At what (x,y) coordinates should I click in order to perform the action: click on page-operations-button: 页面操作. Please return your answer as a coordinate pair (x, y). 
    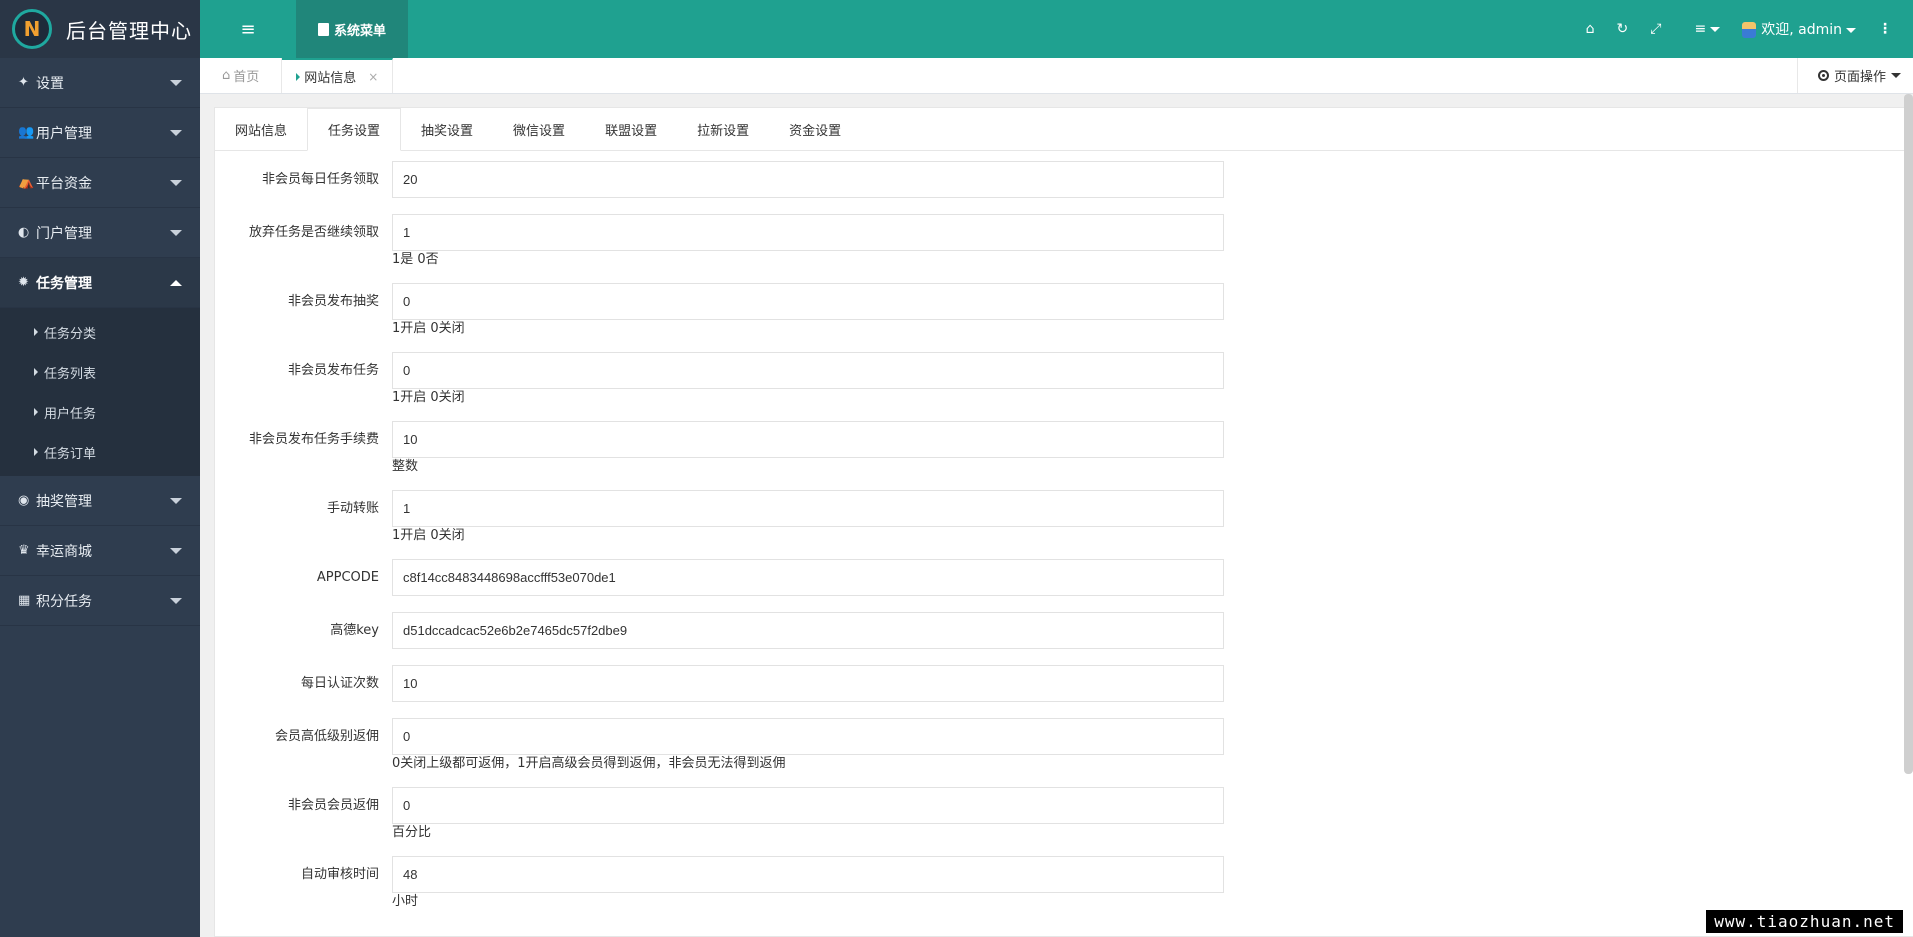
    Looking at the image, I should click on (1854, 75).